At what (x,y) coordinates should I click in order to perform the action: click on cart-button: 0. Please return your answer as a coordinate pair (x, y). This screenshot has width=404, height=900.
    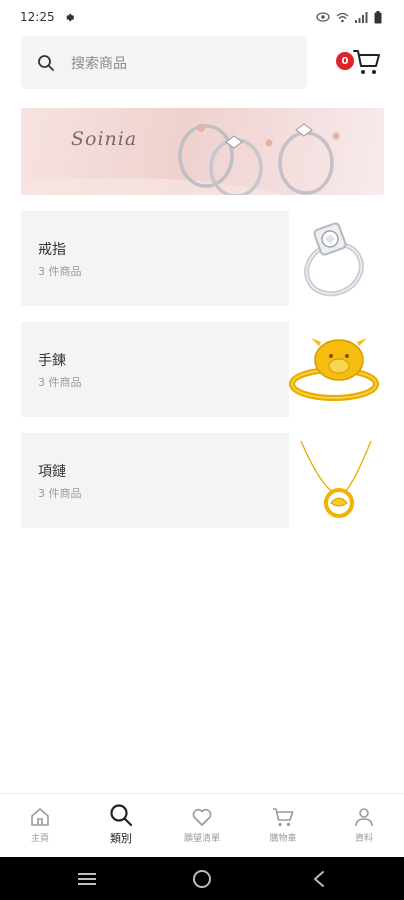
    Looking at the image, I should click on (359, 63).